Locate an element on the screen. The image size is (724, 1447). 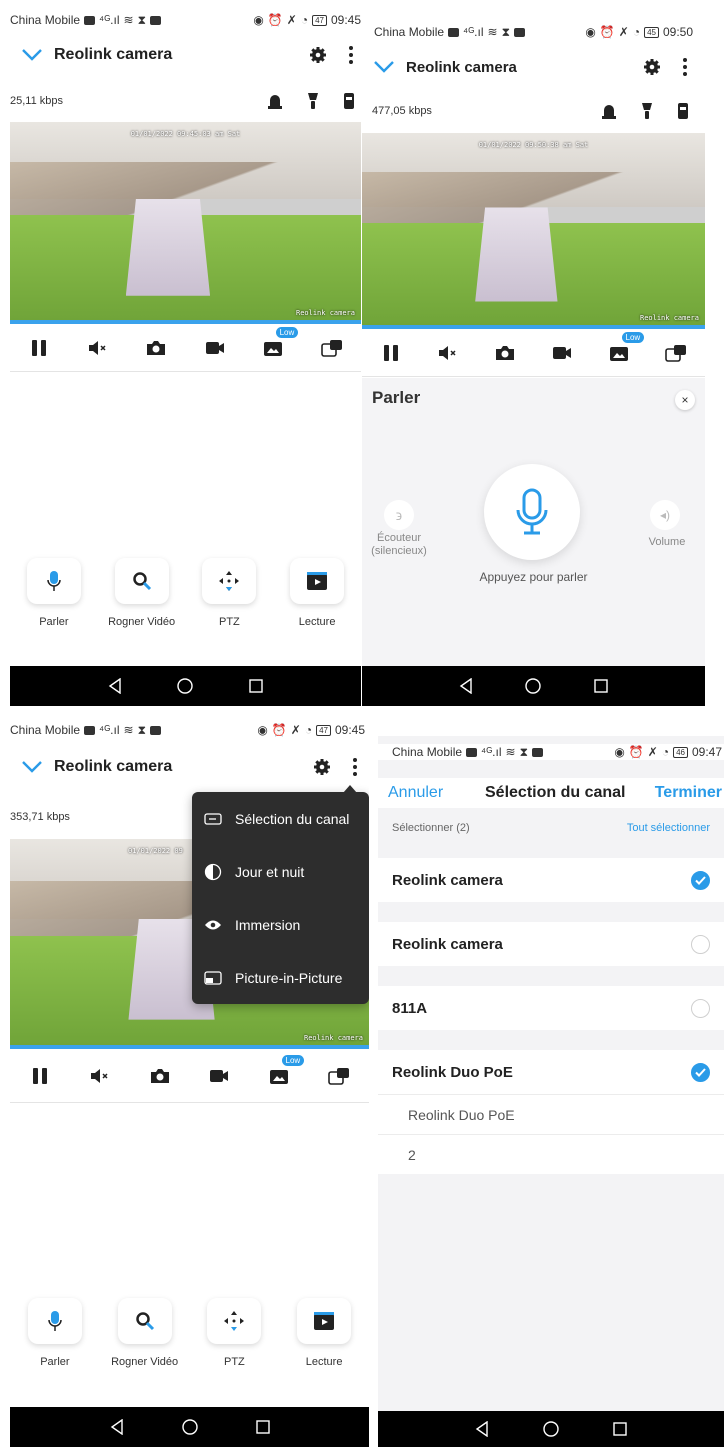
menu-item-immersion: Immersion is located at coordinates (280, 924).